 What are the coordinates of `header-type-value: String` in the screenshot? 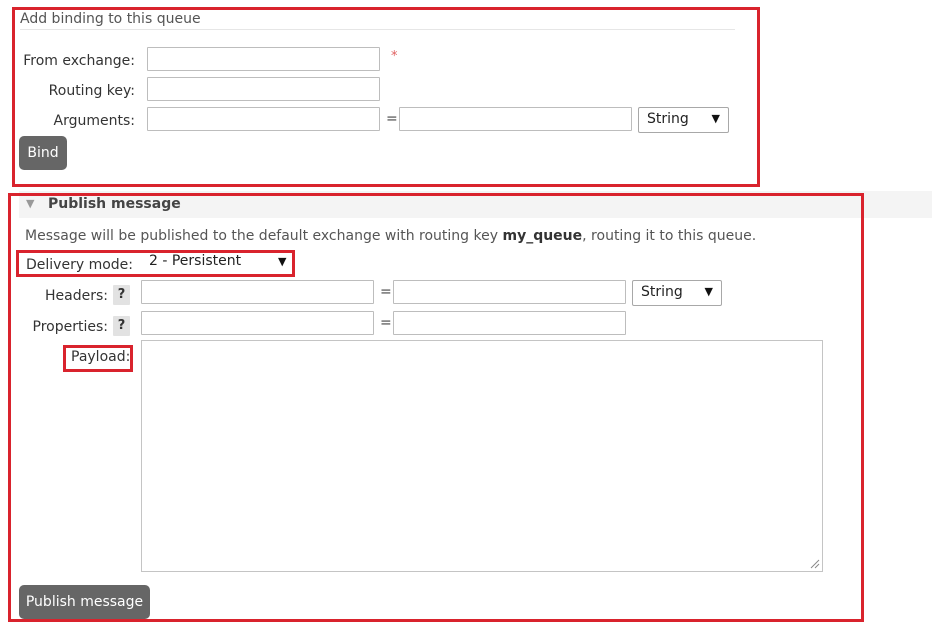 It's located at (662, 292).